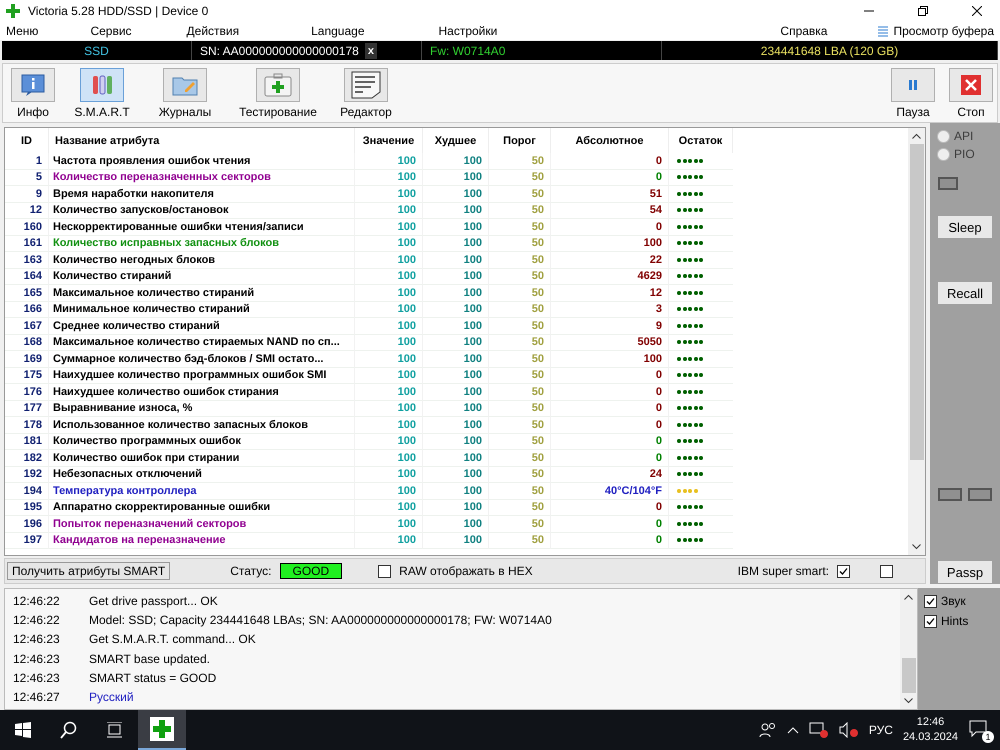 This screenshot has height=750, width=1000. What do you see at coordinates (848, 730) in the screenshot?
I see `volume-muted-icon` at bounding box center [848, 730].